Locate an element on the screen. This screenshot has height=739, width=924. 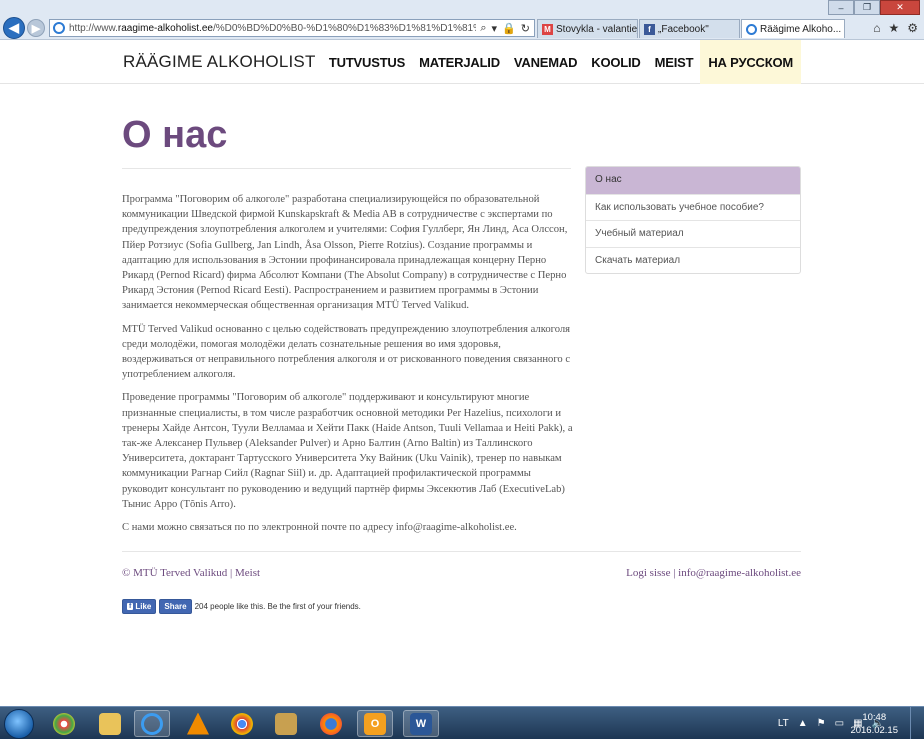
arrow-up-icon: ▲ is located at coordinates (803, 723).